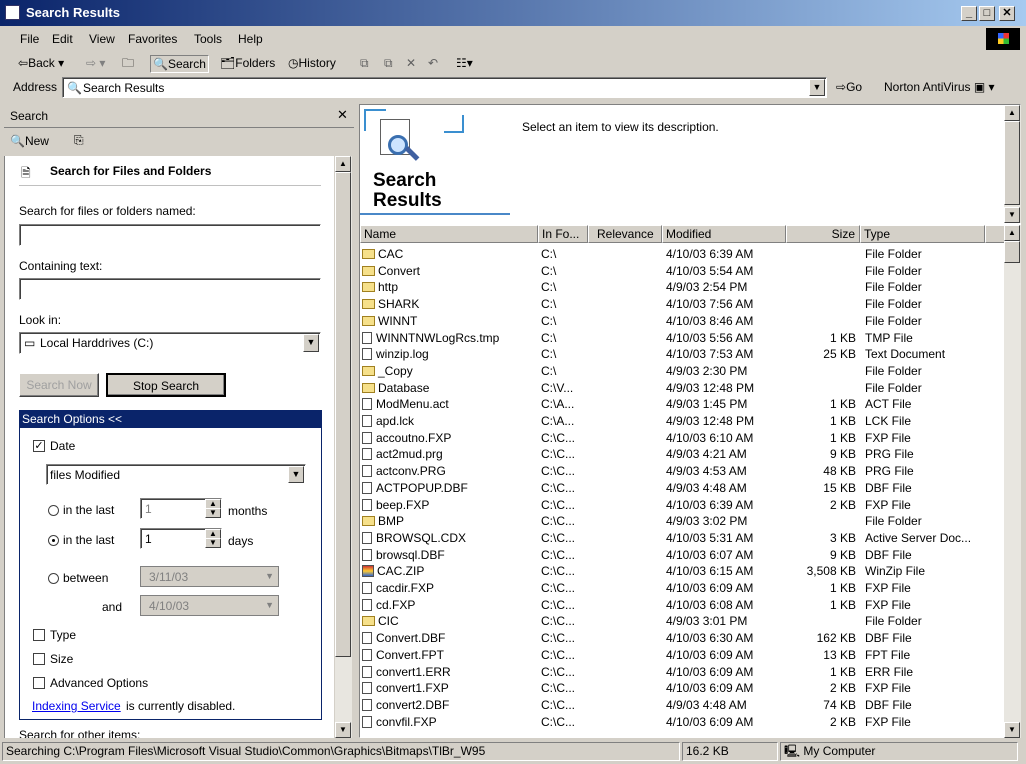 This screenshot has height=764, width=1026. Describe the element at coordinates (449, 234) in the screenshot. I see `column-name: Name` at that location.